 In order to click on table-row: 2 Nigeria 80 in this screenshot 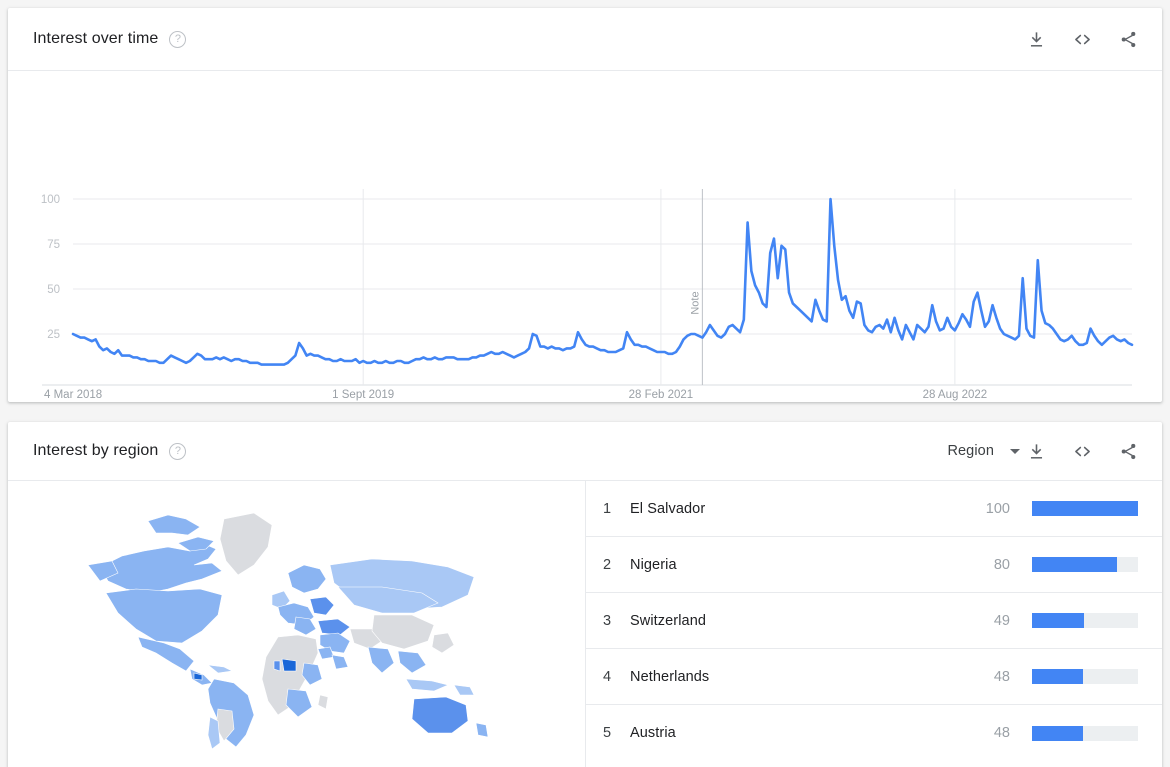, I will do `click(874, 565)`.